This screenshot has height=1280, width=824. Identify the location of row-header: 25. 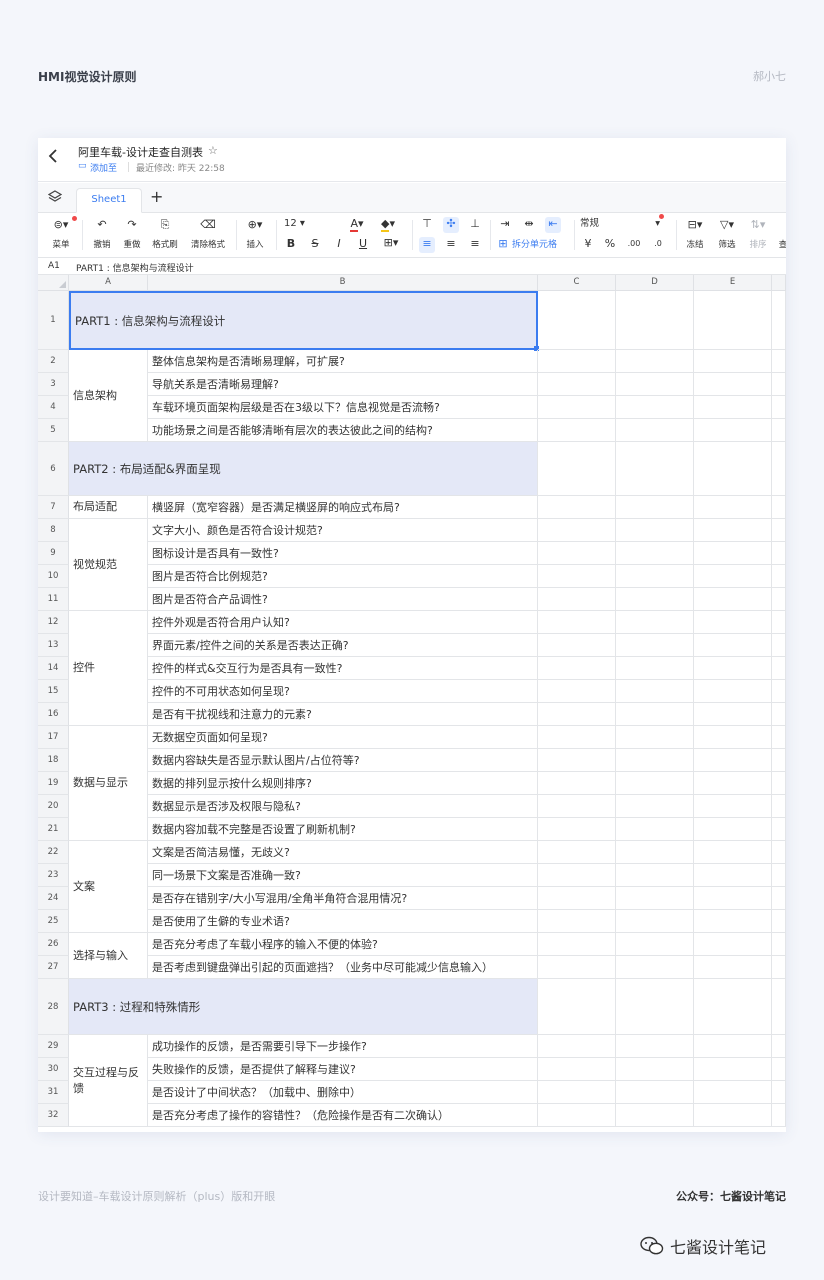
(53, 921).